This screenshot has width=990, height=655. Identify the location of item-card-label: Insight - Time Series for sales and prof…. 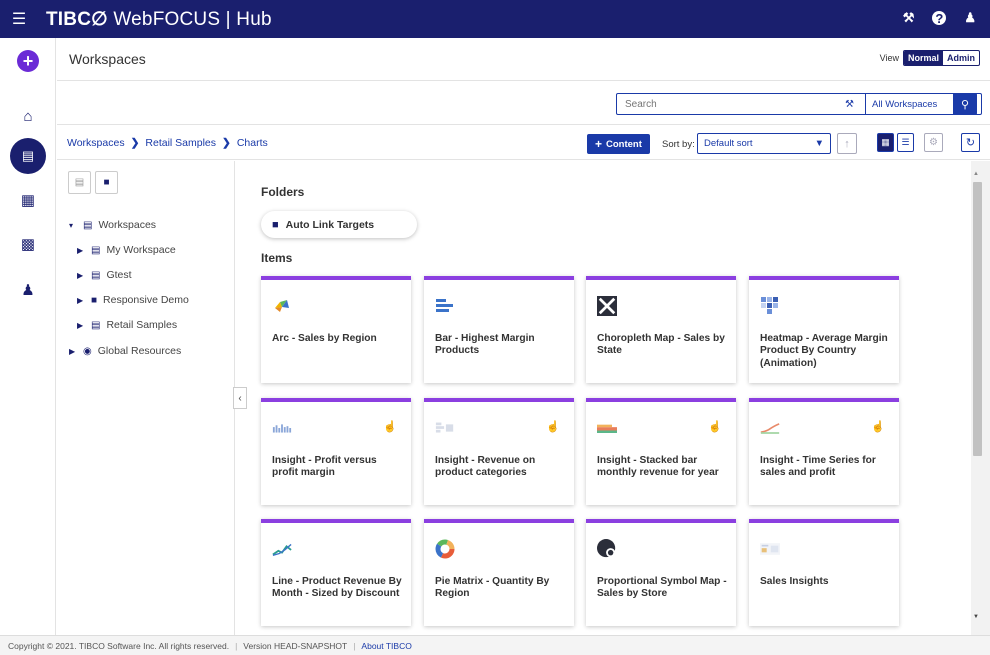
(818, 467).